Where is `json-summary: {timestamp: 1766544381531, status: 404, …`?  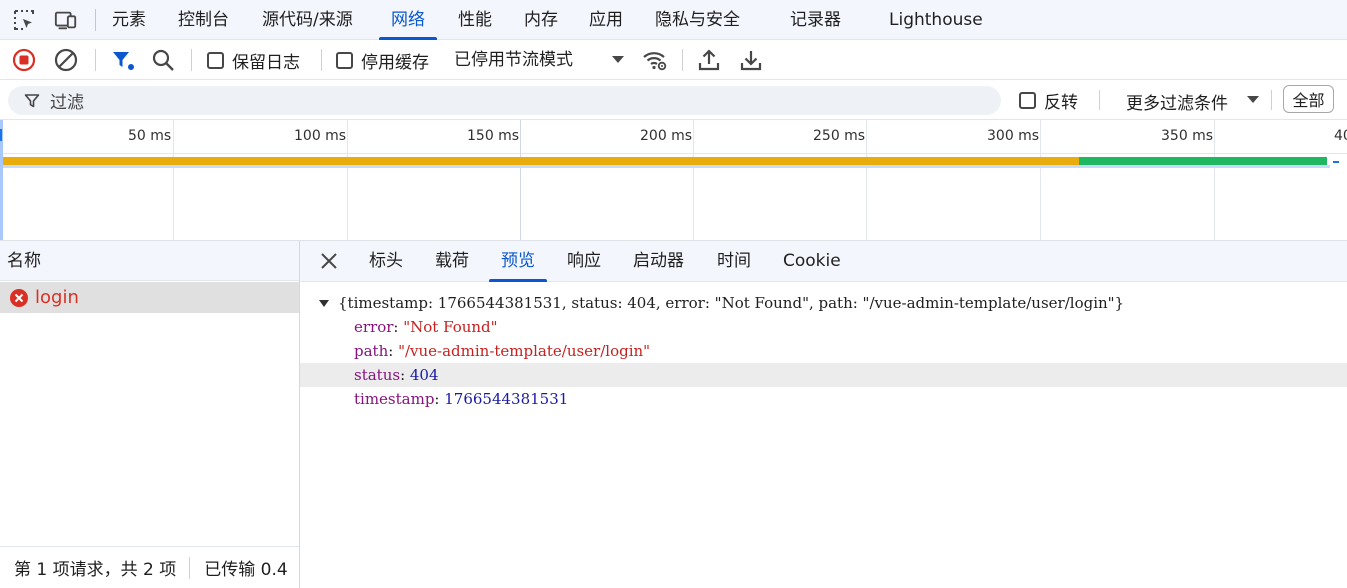 json-summary: {timestamp: 1766544381531, status: 404, … is located at coordinates (731, 303).